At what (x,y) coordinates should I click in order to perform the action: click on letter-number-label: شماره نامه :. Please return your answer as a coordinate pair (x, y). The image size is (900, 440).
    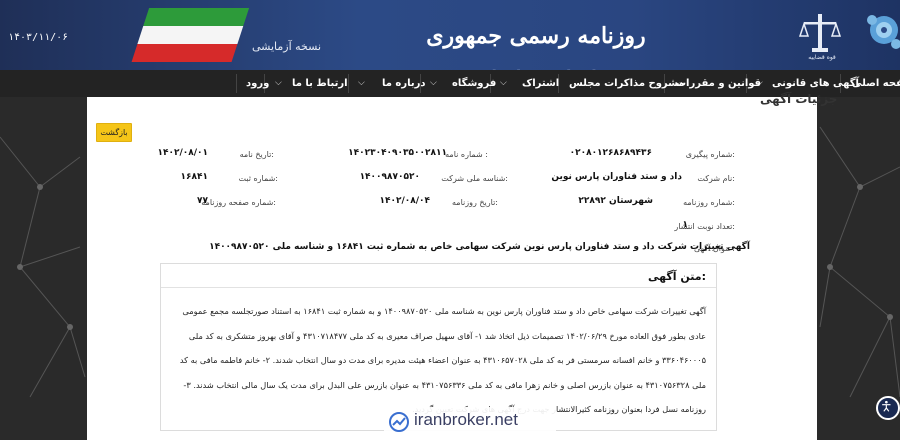
    Looking at the image, I should click on (466, 154).